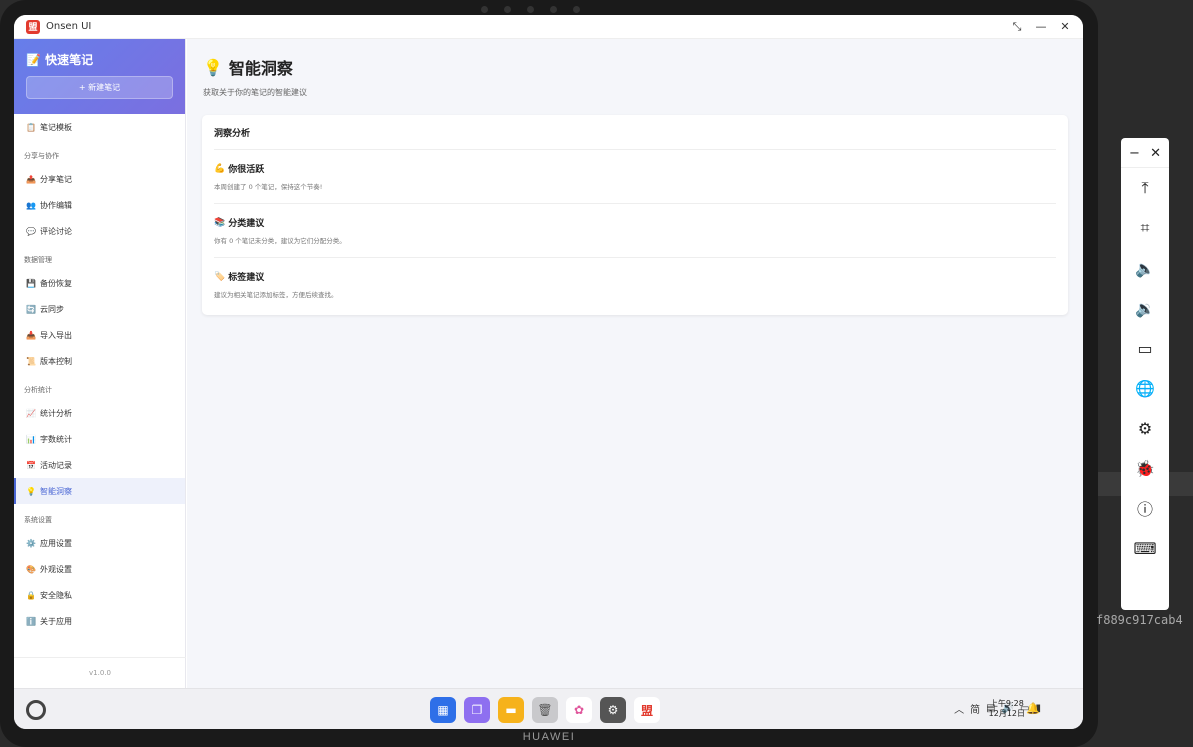 This screenshot has height=747, width=1193. What do you see at coordinates (1145, 548) in the screenshot?
I see `keyboard-icon: ⌨` at bounding box center [1145, 548].